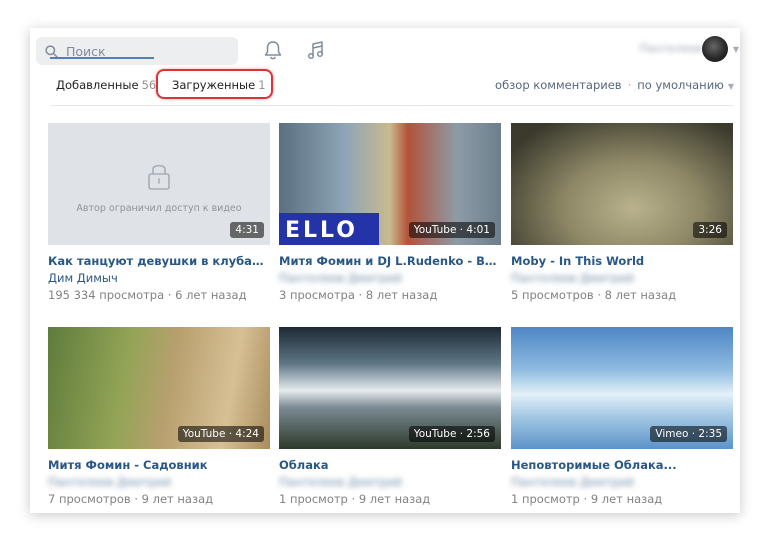 This screenshot has height=545, width=768. What do you see at coordinates (688, 434) in the screenshot?
I see `duration-badge: Vimeo · 2:35` at bounding box center [688, 434].